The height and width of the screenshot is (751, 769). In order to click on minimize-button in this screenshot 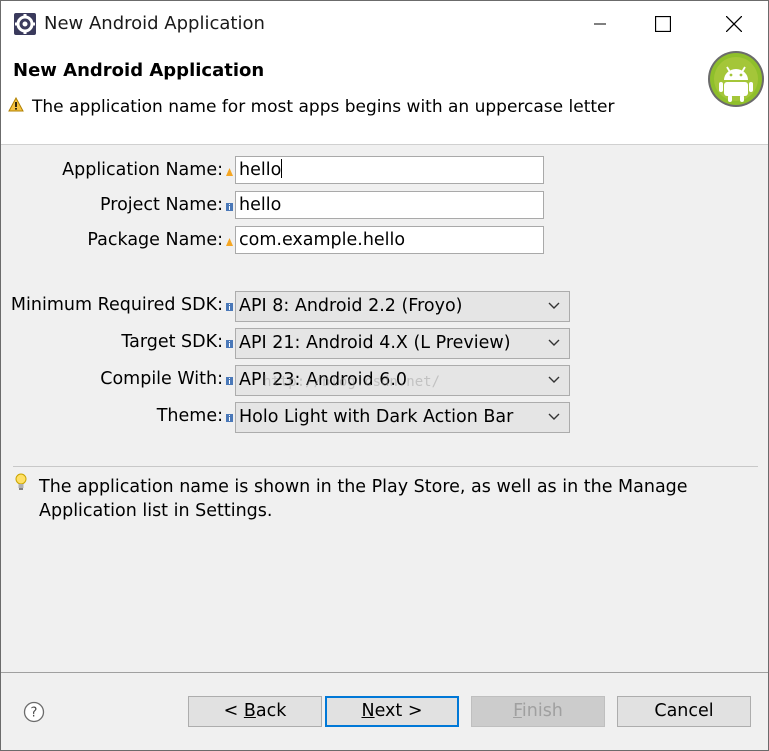, I will do `click(600, 23)`.